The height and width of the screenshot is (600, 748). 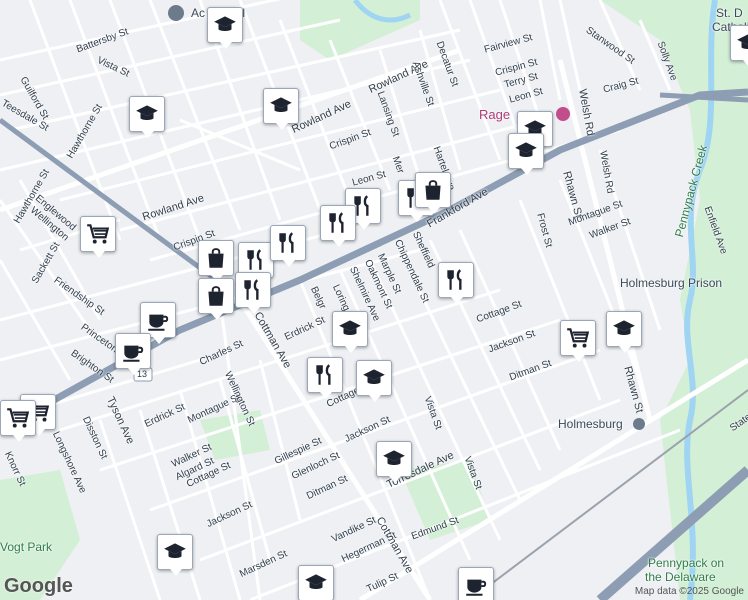 What do you see at coordinates (605, 240) in the screenshot?
I see `rhawn-st-line` at bounding box center [605, 240].